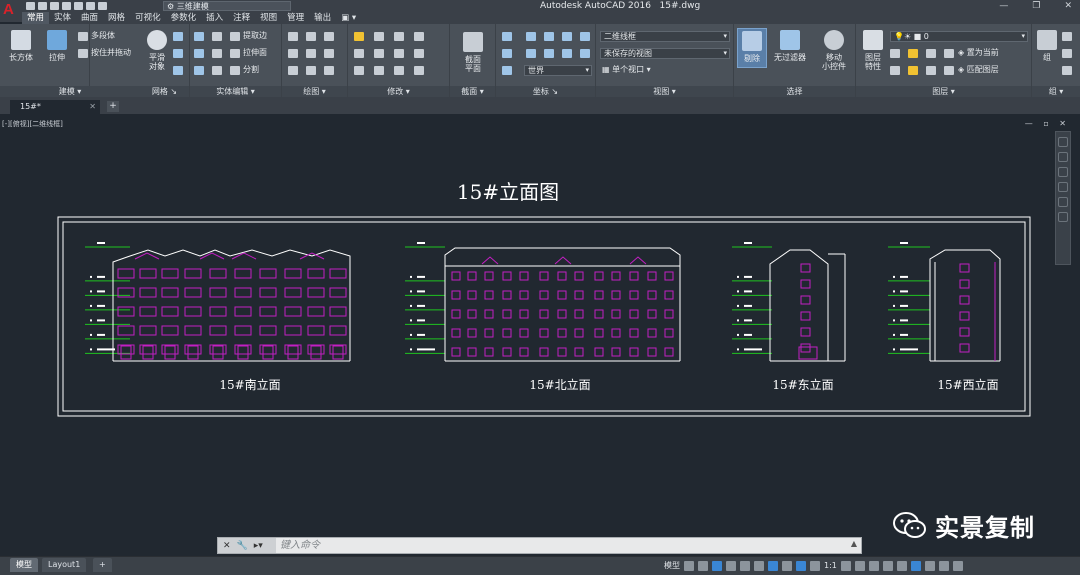 Image resolution: width=1080 pixels, height=575 pixels. I want to click on match-layer-button: ◈ 匹配图层, so click(978, 70).